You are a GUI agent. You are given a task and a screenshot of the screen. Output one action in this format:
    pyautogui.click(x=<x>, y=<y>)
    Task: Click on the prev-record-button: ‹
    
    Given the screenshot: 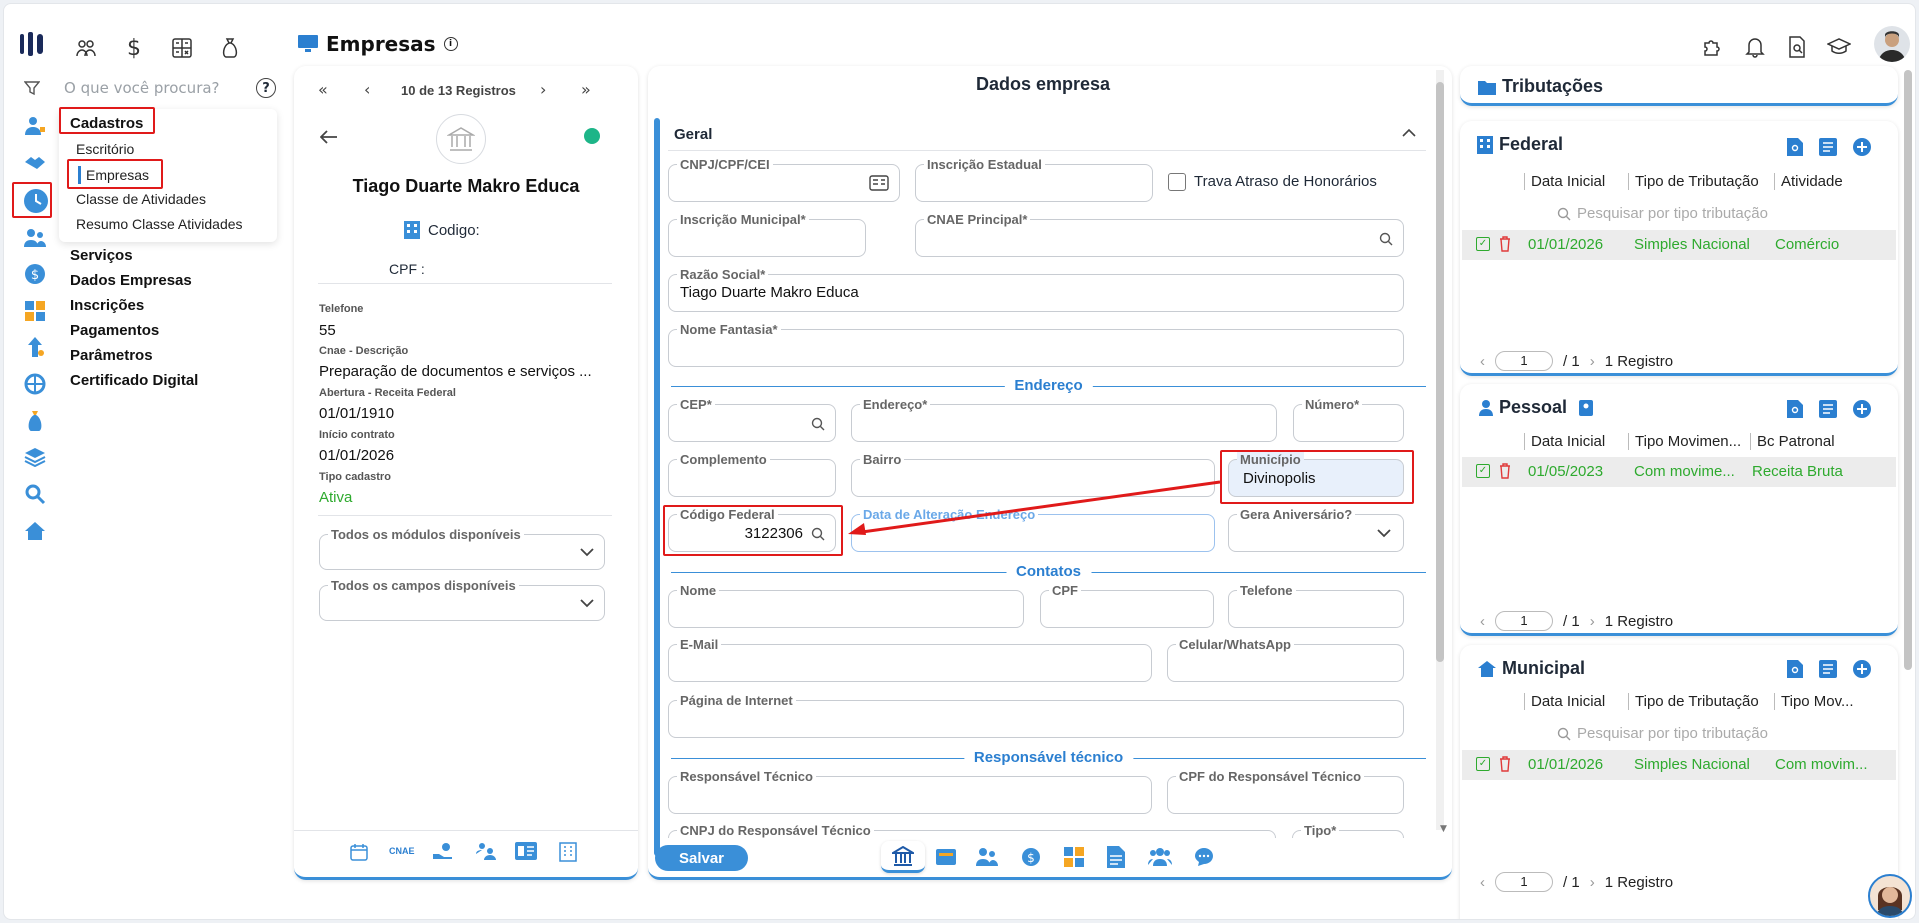 What is the action you would take?
    pyautogui.click(x=367, y=89)
    